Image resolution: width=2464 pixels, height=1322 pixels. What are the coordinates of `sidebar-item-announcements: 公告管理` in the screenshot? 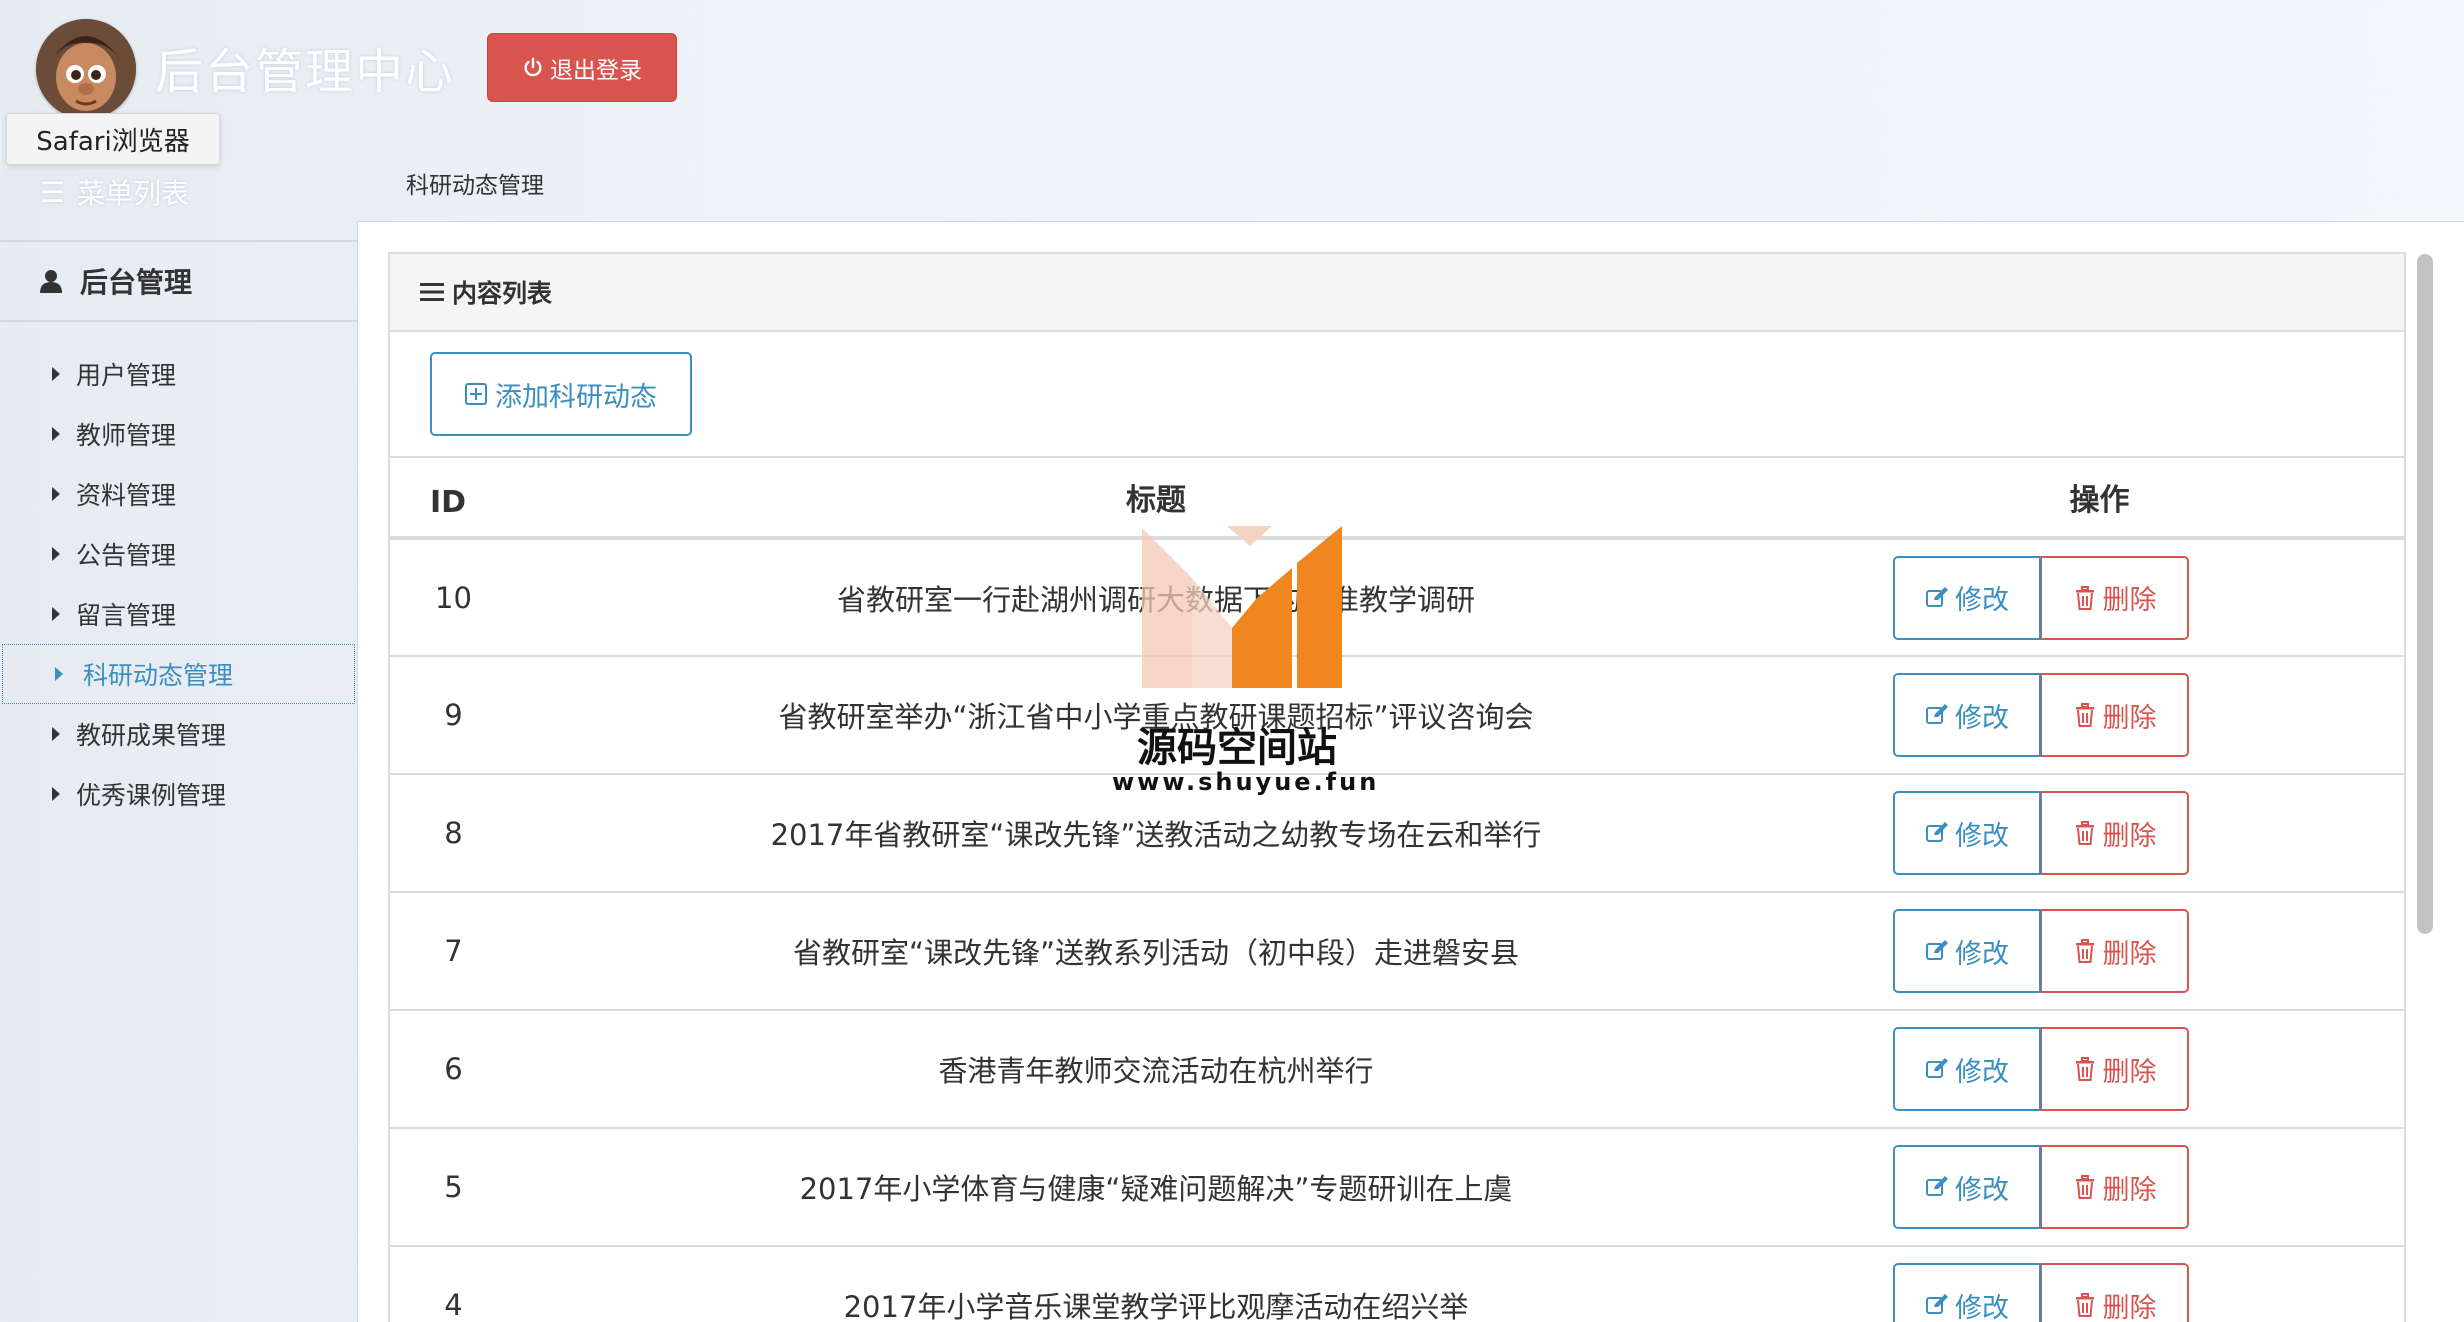 It's located at (178, 554).